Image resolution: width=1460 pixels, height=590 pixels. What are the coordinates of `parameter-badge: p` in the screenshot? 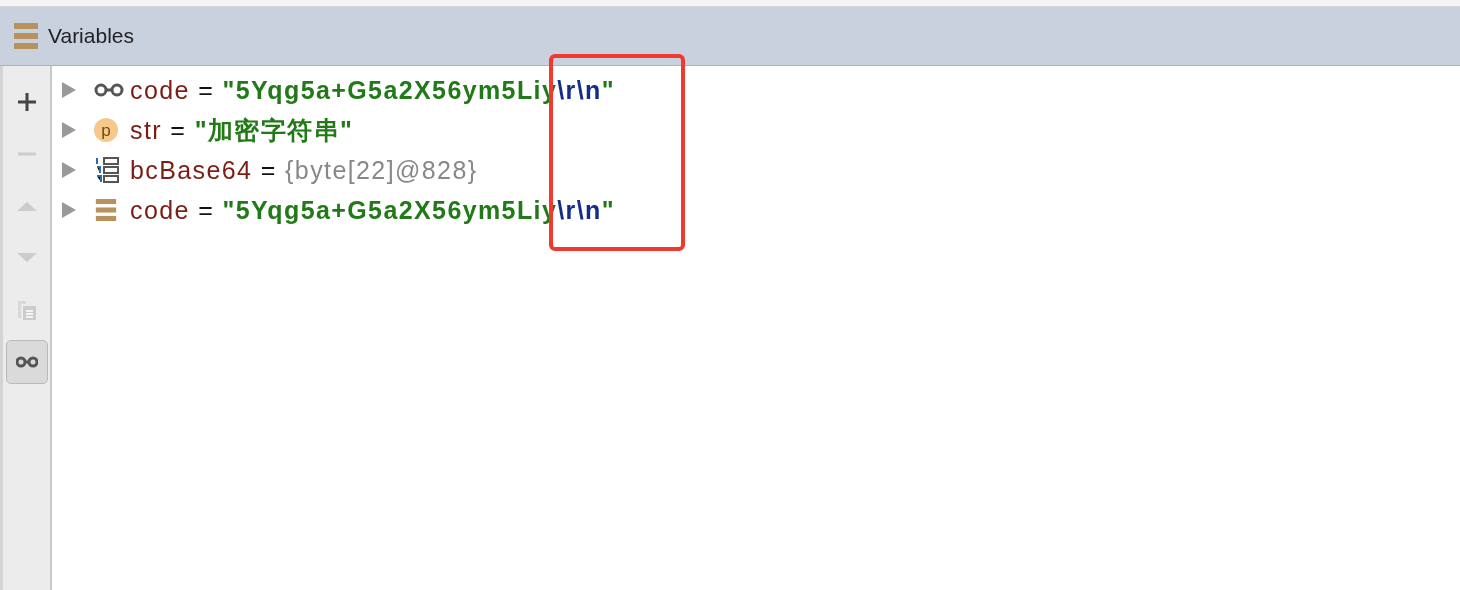 It's located at (106, 130).